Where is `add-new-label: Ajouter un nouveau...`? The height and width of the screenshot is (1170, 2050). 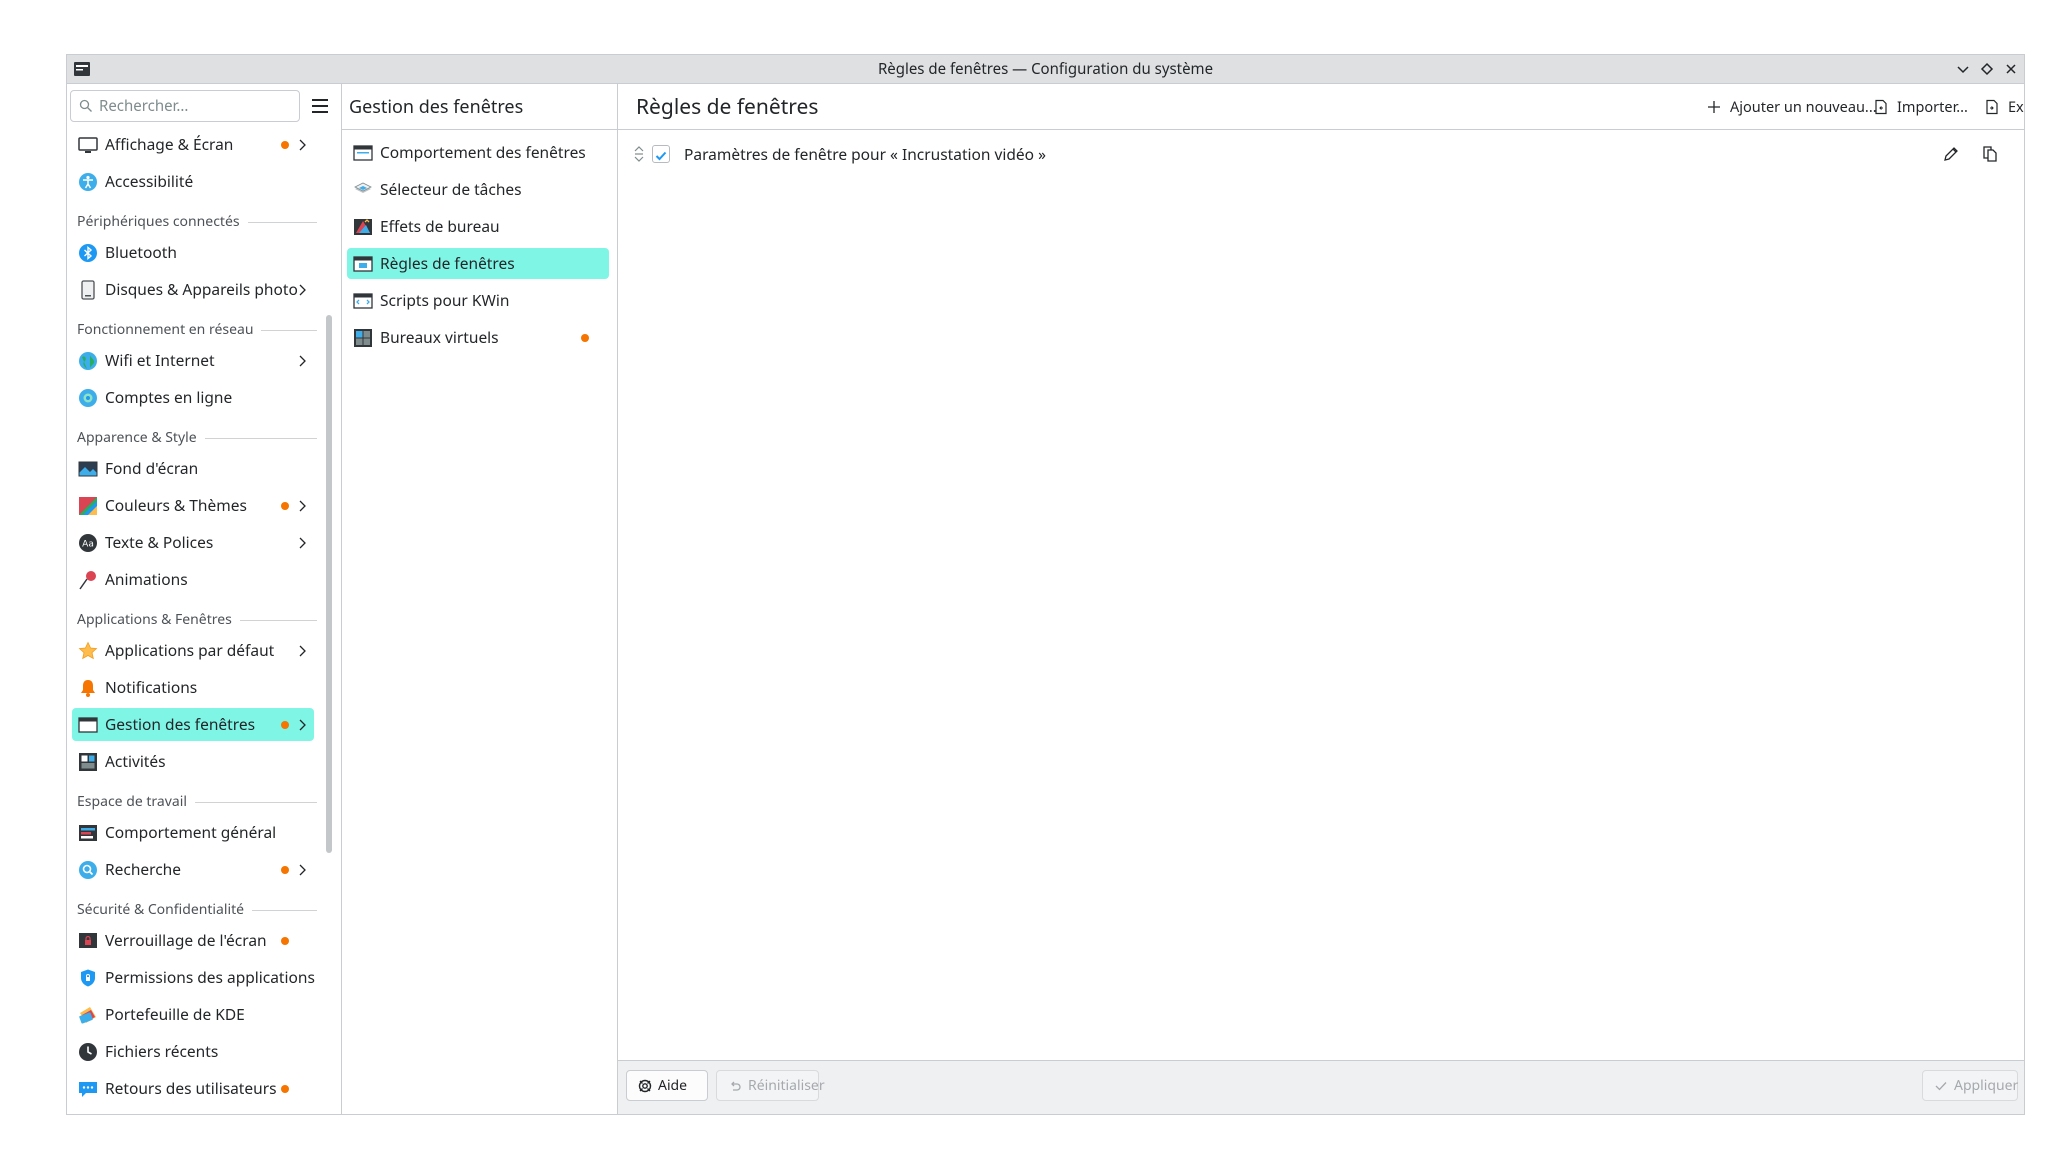 add-new-label: Ajouter un nouveau... is located at coordinates (1803, 107).